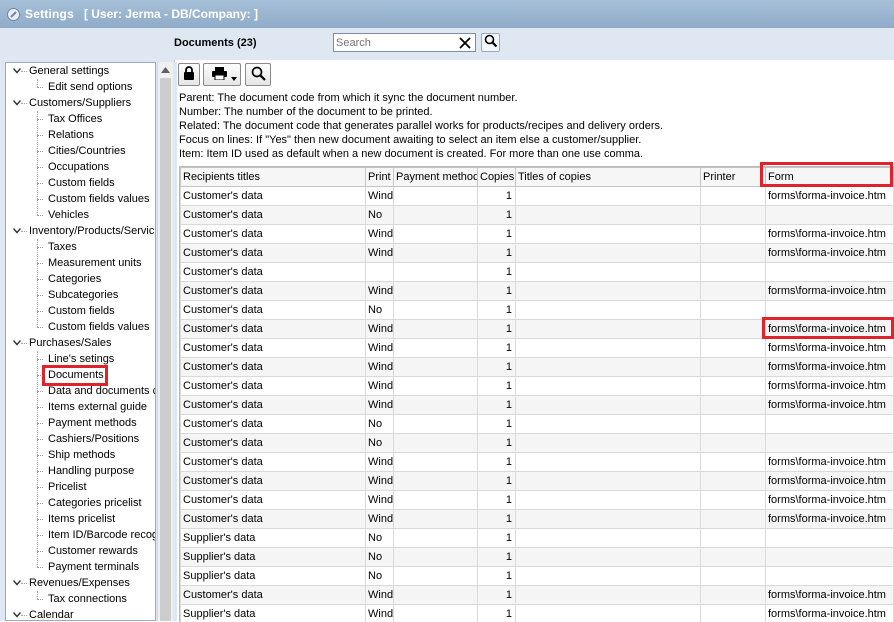 The image size is (894, 622). What do you see at coordinates (93, 567) in the screenshot?
I see `tree-item: Payment terminals` at bounding box center [93, 567].